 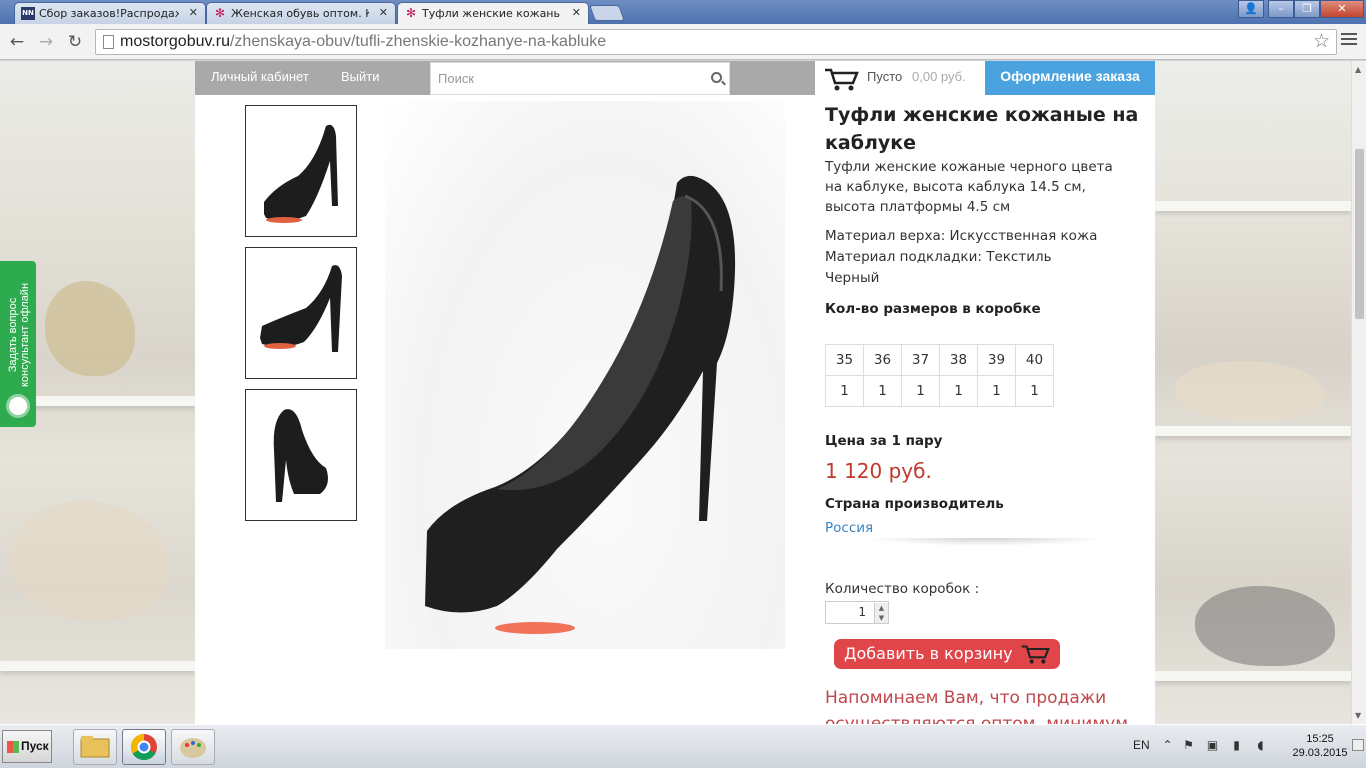 I want to click on page-icon, so click(x=108, y=42).